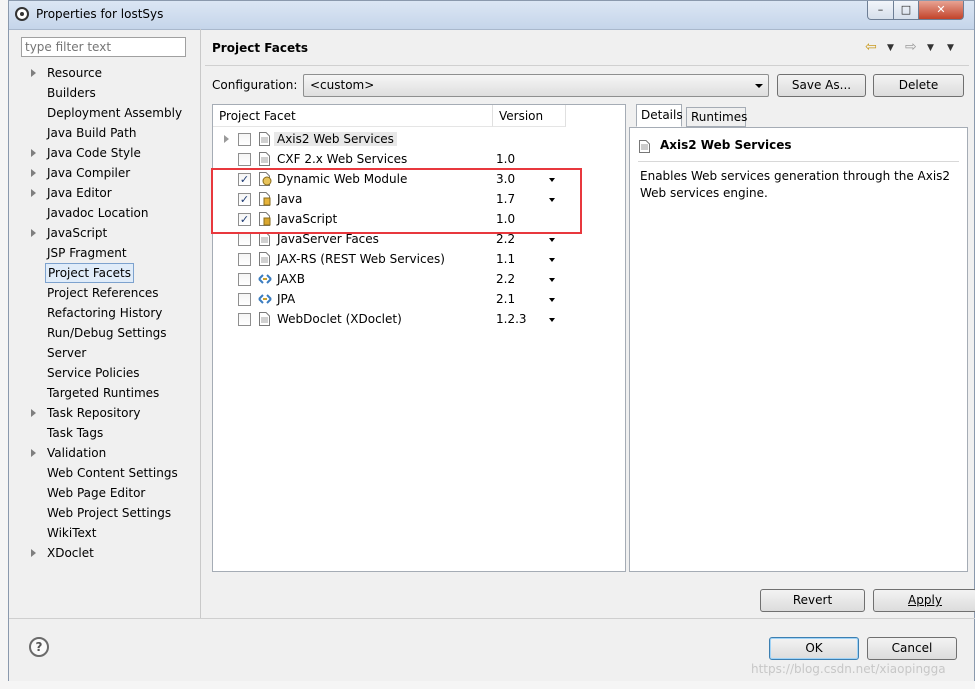 The image size is (975, 689). I want to click on sidebar-item-label: Resource, so click(75, 73).